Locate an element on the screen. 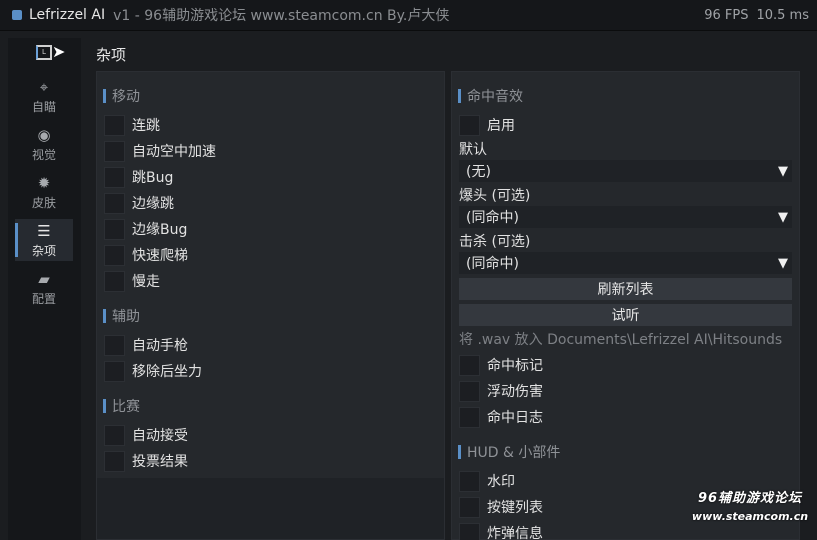 This screenshot has width=817, height=540. sidebar-item-config: ▰ 配置 is located at coordinates (44, 288).